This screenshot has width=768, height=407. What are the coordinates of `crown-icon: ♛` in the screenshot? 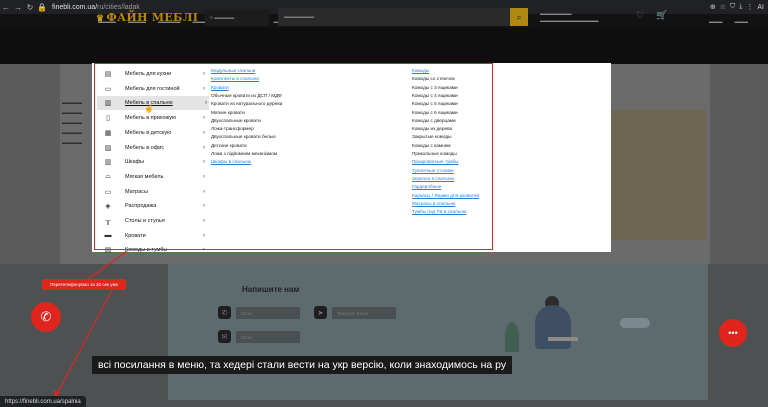 It's located at (100, 19).